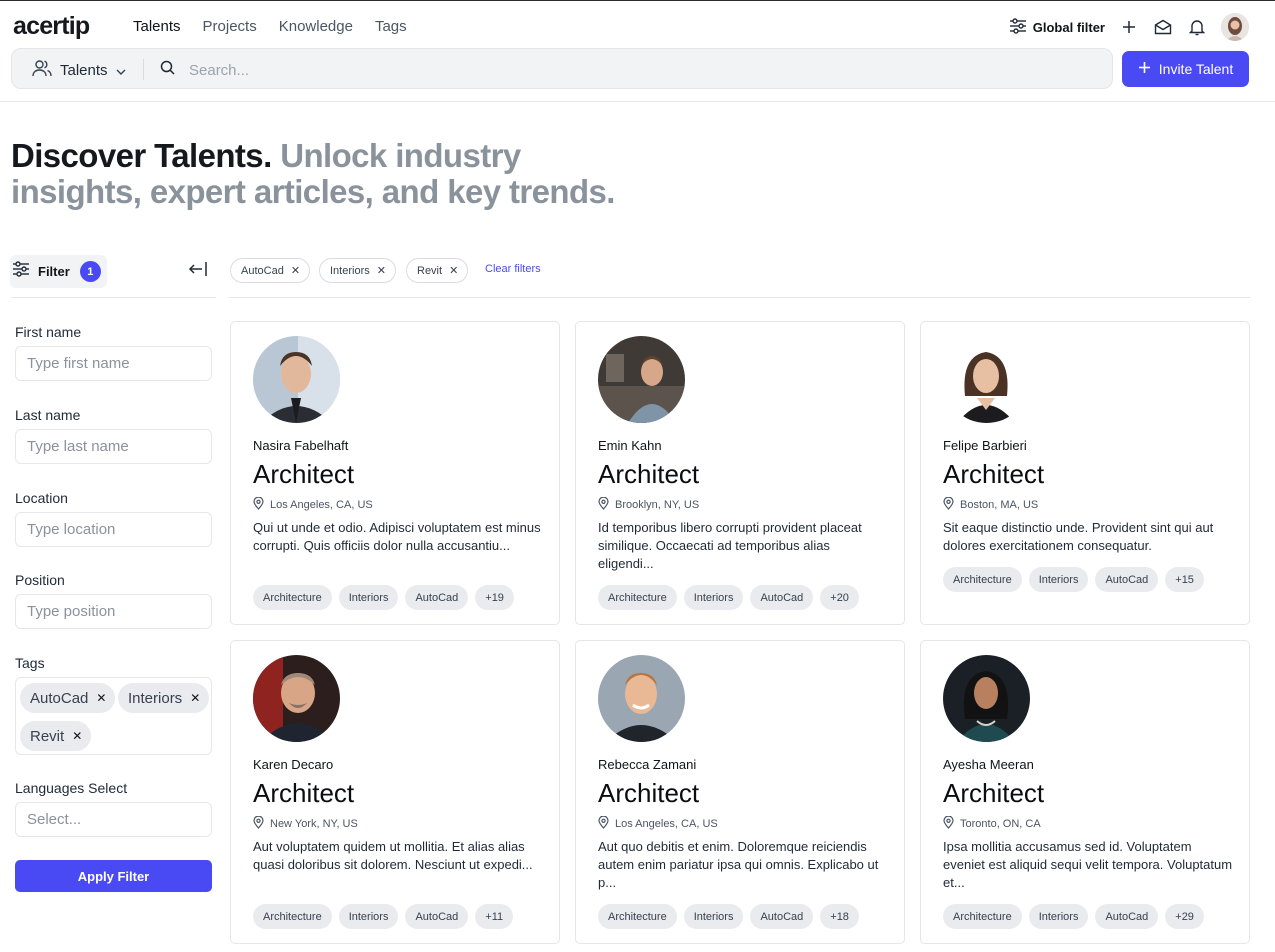  I want to click on talent-tag-more: +20, so click(839, 597).